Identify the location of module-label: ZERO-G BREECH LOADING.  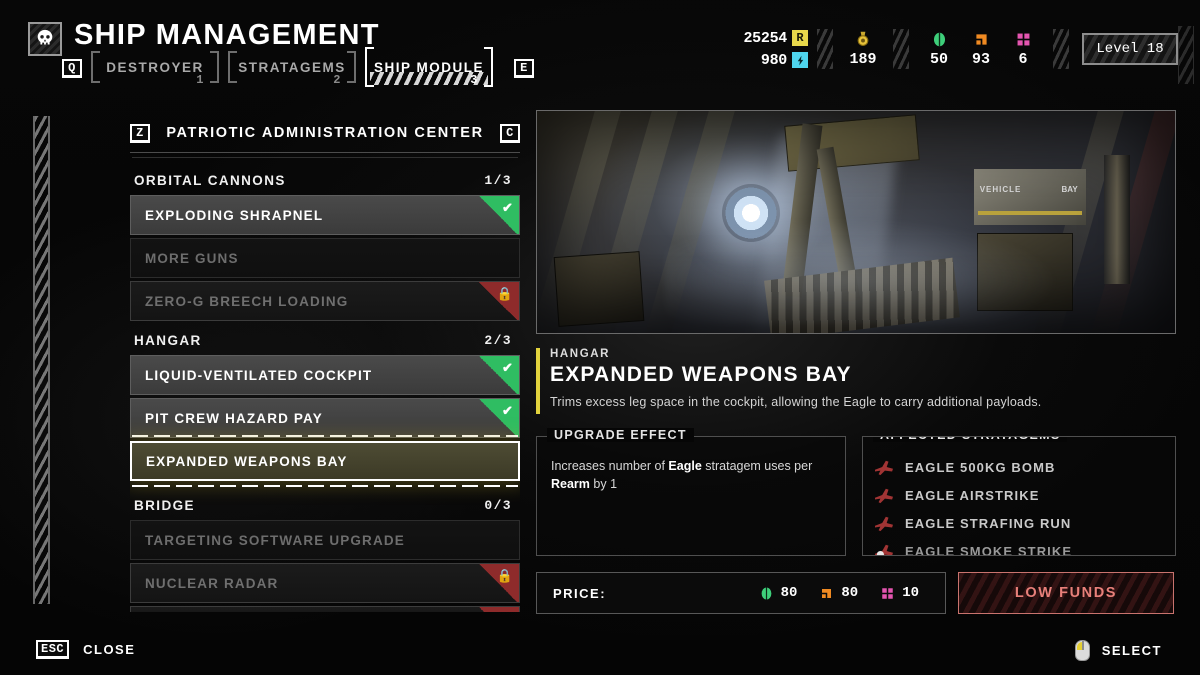
(247, 301).